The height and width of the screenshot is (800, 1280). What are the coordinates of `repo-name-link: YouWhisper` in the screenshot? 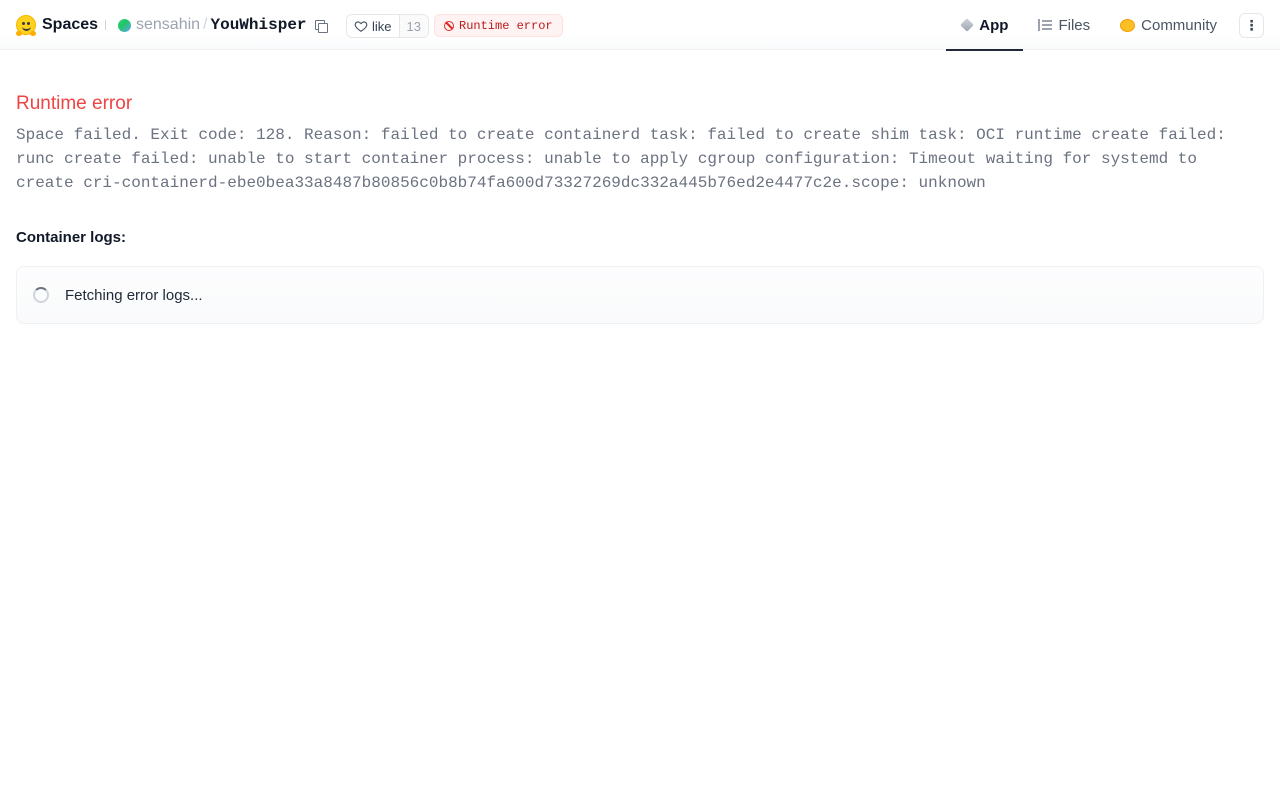 It's located at (259, 25).